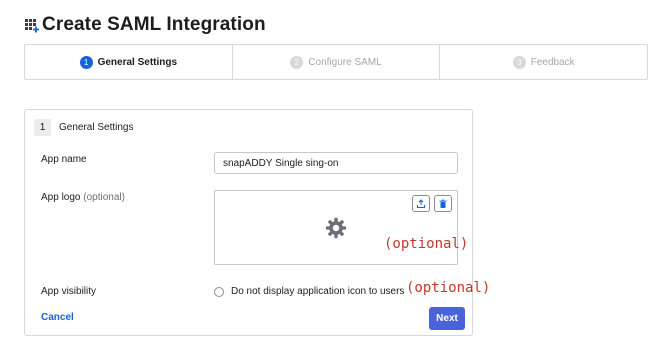  I want to click on app-grid-icon, so click(32, 25).